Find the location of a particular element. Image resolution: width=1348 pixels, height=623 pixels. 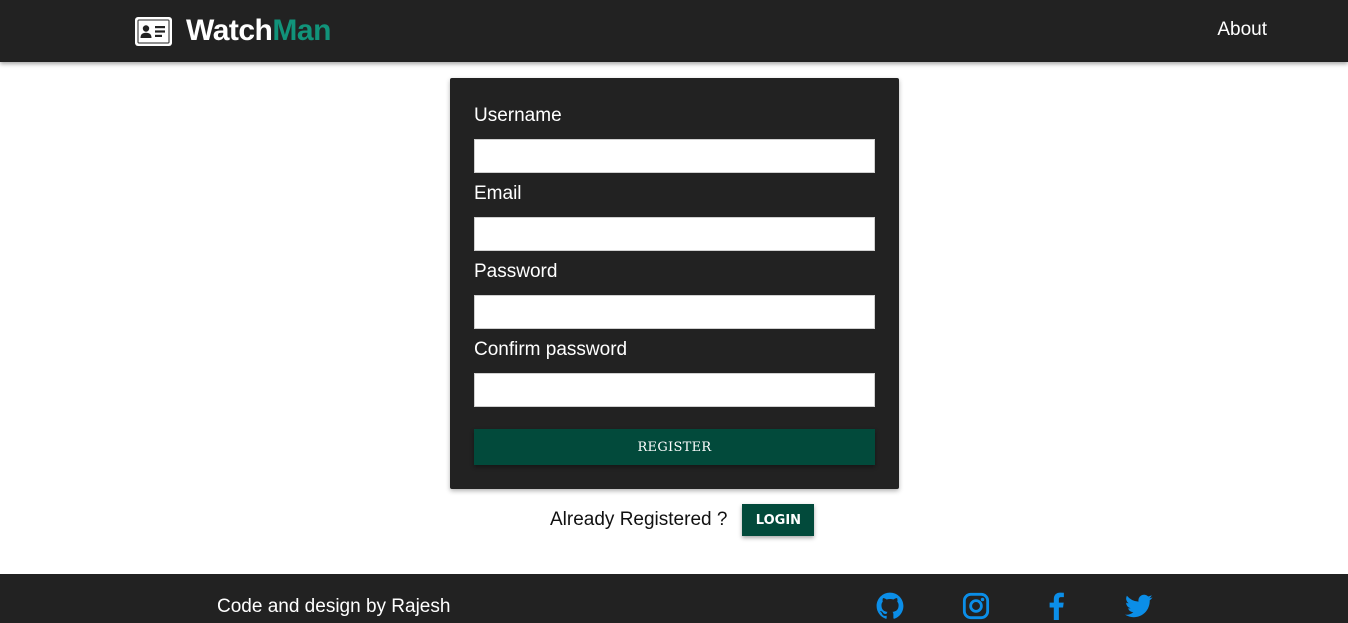

email-input is located at coordinates (674, 234).